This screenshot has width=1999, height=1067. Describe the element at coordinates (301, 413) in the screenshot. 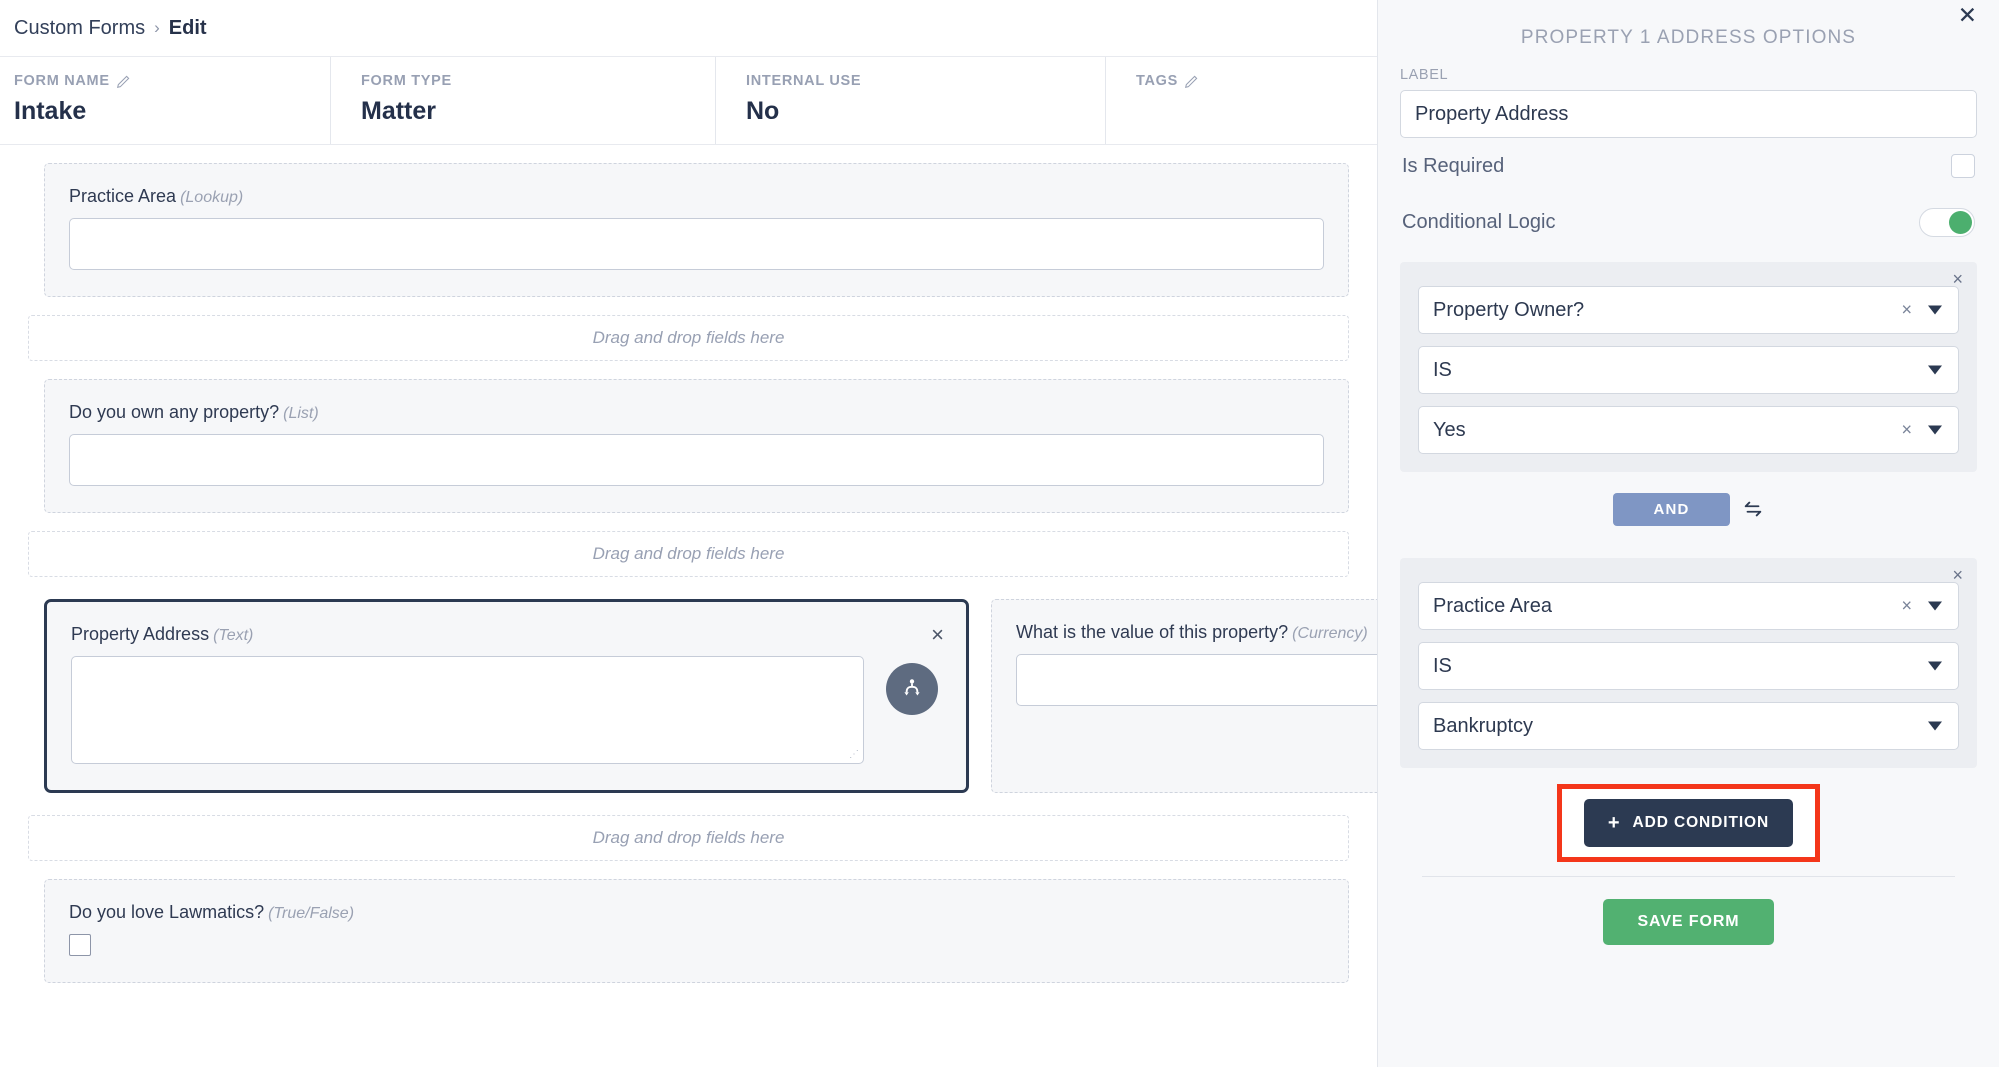

I see `field-type-text: (List)` at that location.